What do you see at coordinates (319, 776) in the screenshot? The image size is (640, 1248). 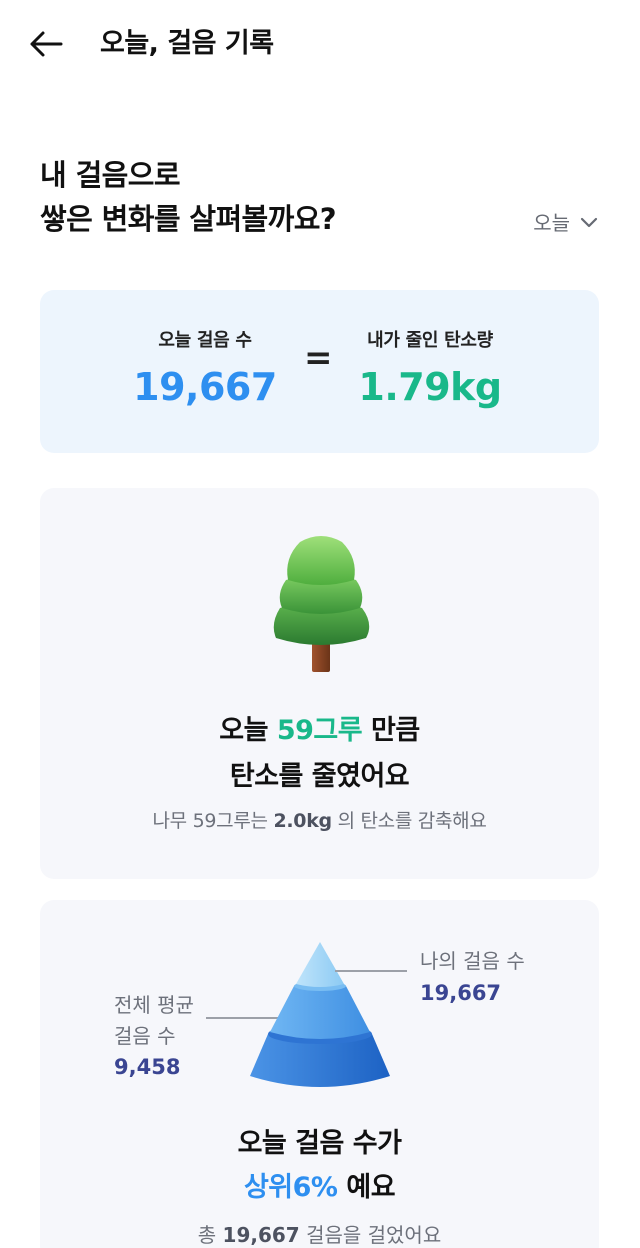 I see `tree-title-line-2: 탄소를 줄였어요` at bounding box center [319, 776].